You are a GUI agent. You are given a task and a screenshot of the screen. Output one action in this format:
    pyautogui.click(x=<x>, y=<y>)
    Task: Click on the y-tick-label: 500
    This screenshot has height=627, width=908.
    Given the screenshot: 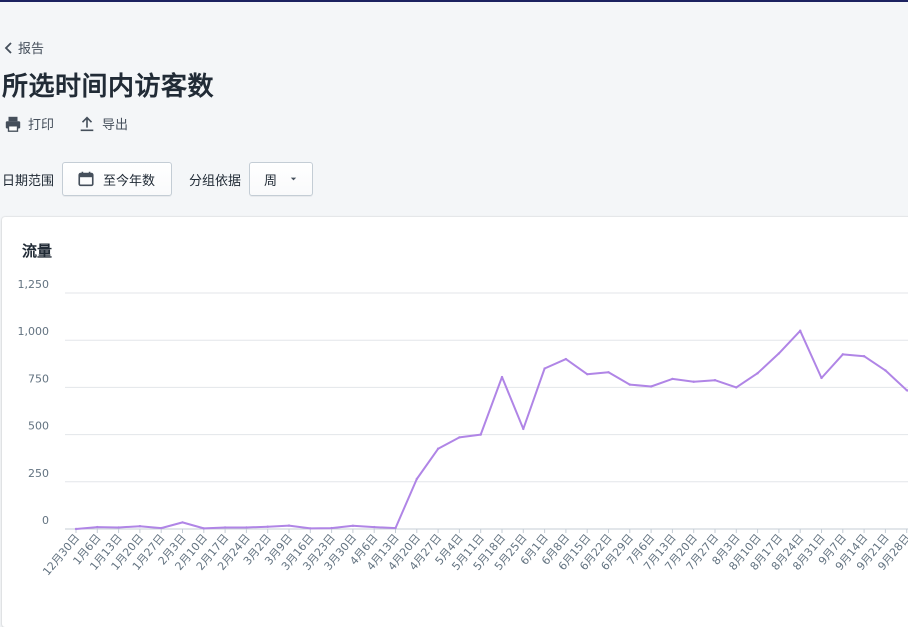 What is the action you would take?
    pyautogui.click(x=38, y=426)
    